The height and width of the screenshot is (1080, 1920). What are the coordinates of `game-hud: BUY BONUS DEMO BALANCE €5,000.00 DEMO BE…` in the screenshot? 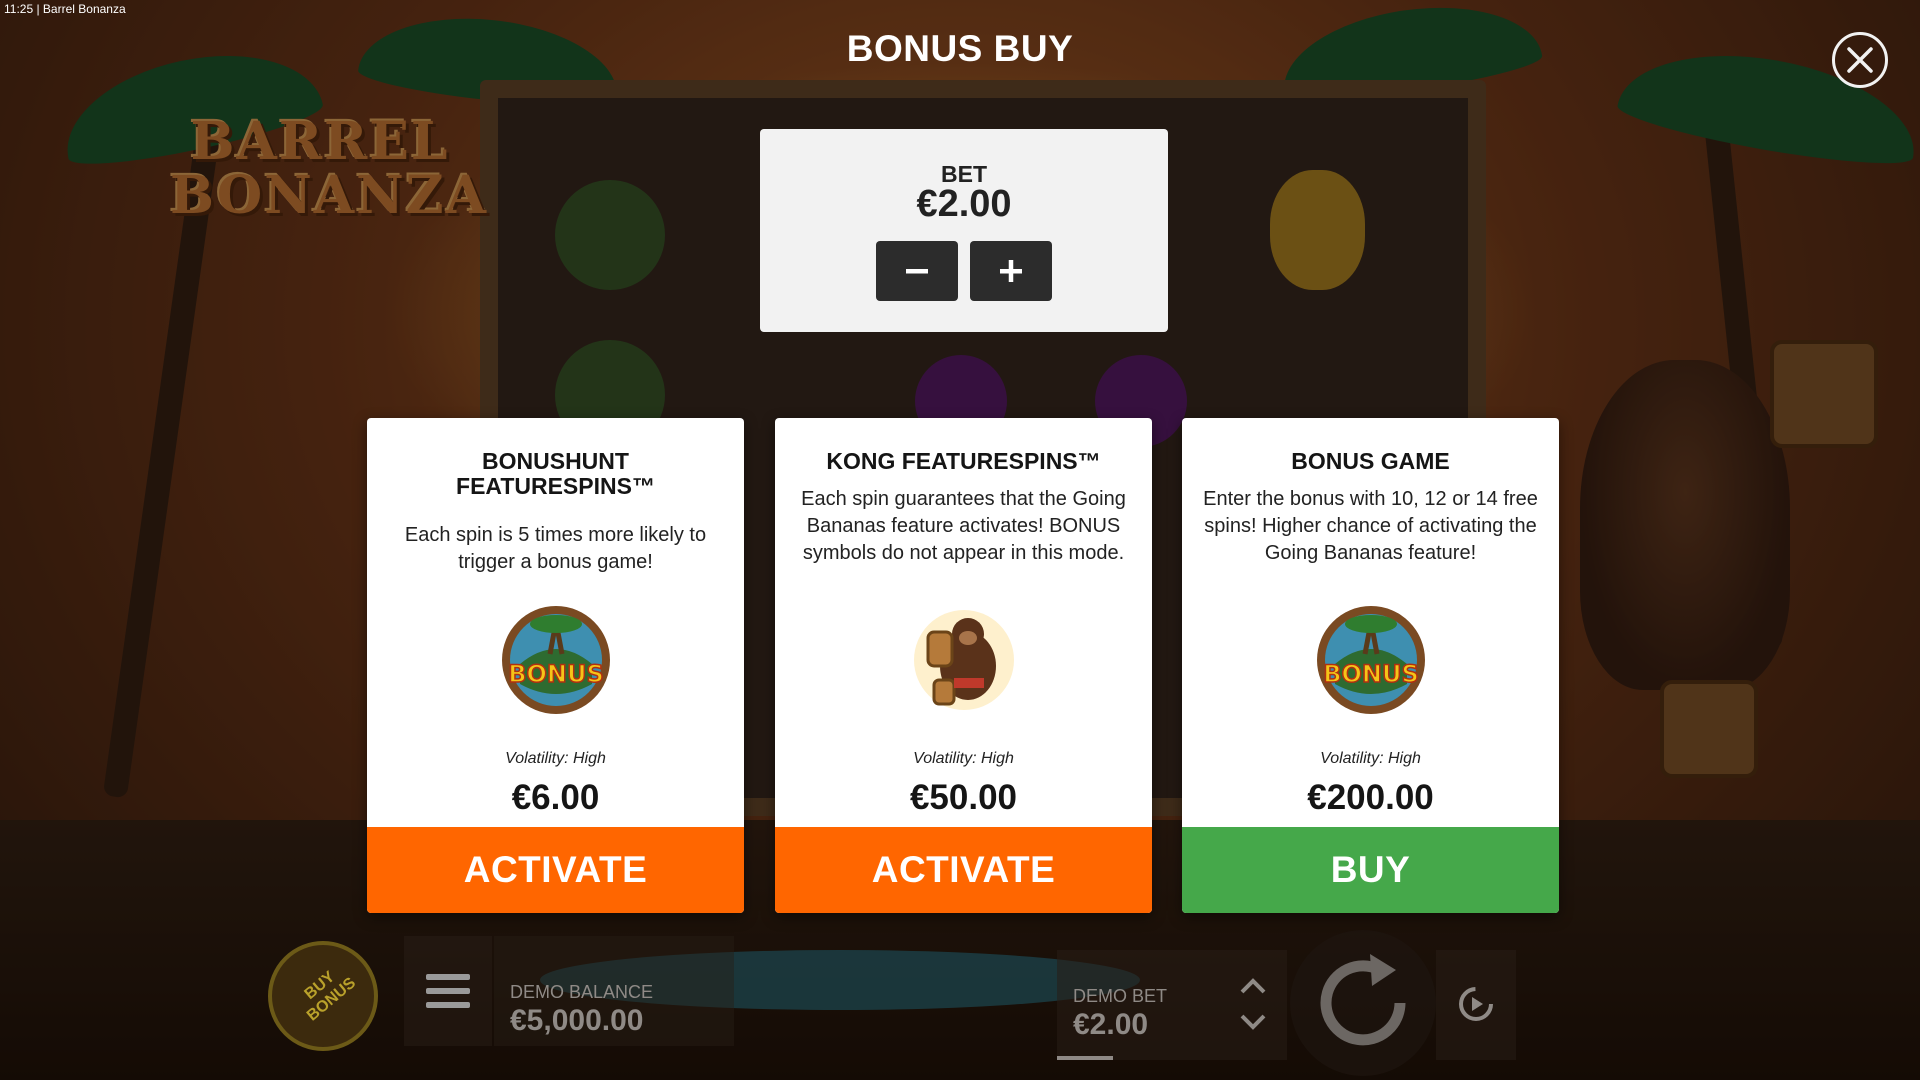 It's located at (960, 1000).